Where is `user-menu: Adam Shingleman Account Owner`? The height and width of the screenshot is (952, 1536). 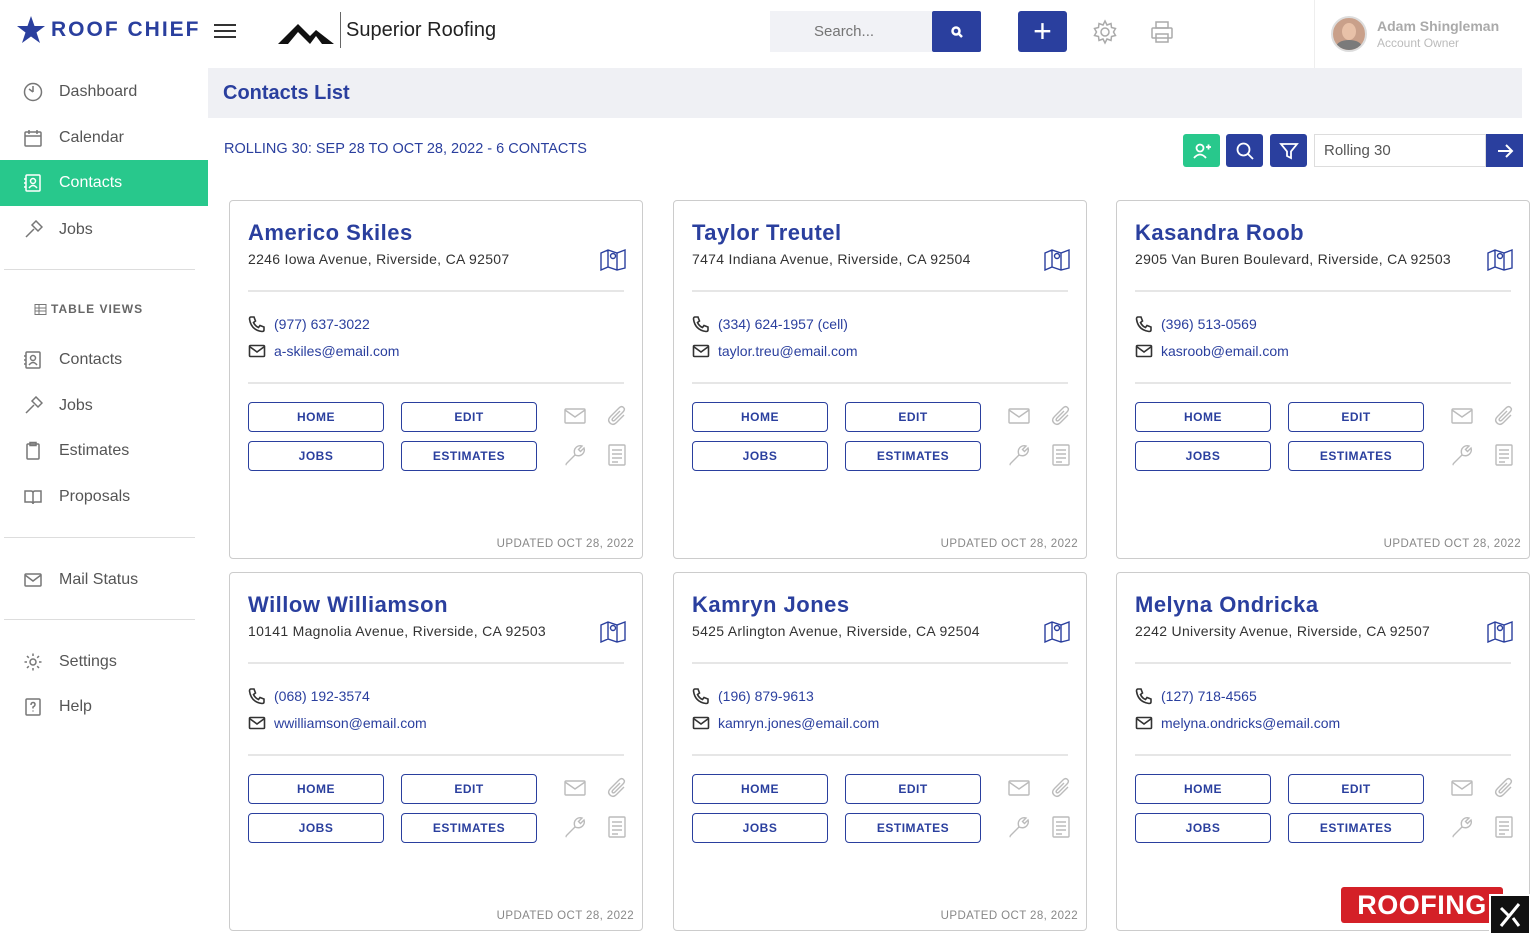
user-menu: Adam Shingleman Account Owner is located at coordinates (1418, 34).